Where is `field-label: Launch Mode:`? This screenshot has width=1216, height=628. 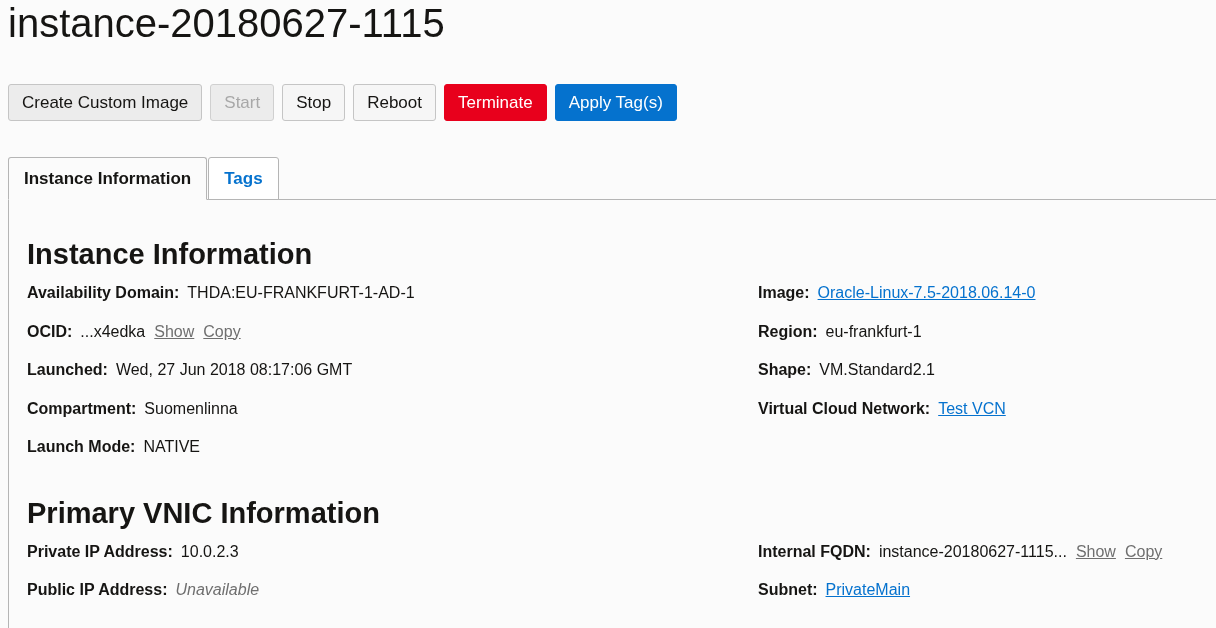
field-label: Launch Mode: is located at coordinates (81, 447).